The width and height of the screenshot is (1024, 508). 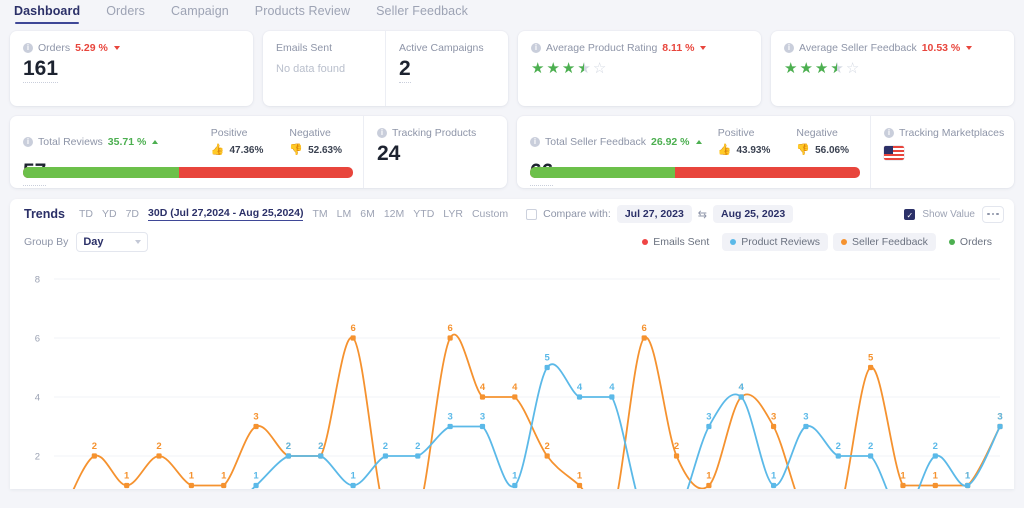 I want to click on group-by-select: Day, so click(x=112, y=242).